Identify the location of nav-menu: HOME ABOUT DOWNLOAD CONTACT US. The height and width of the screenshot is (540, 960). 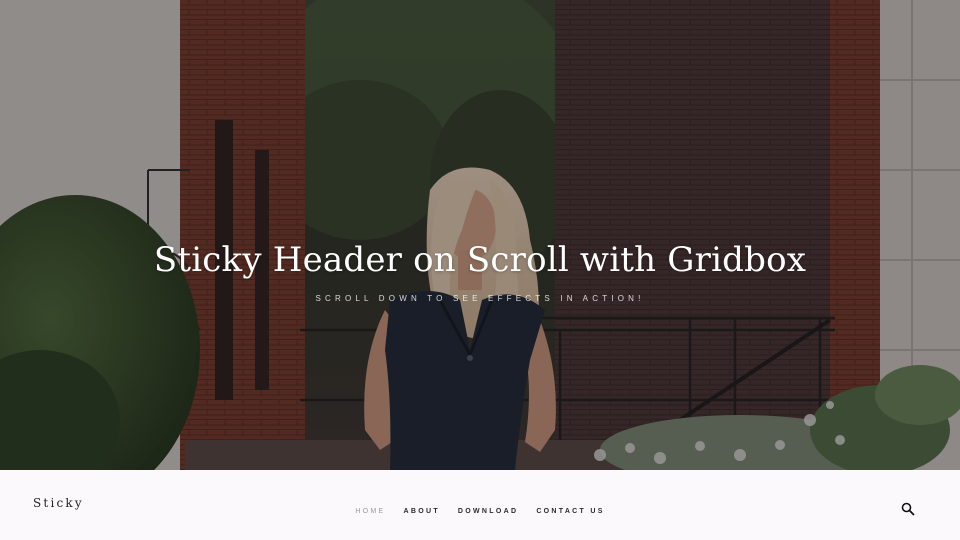
(479, 509).